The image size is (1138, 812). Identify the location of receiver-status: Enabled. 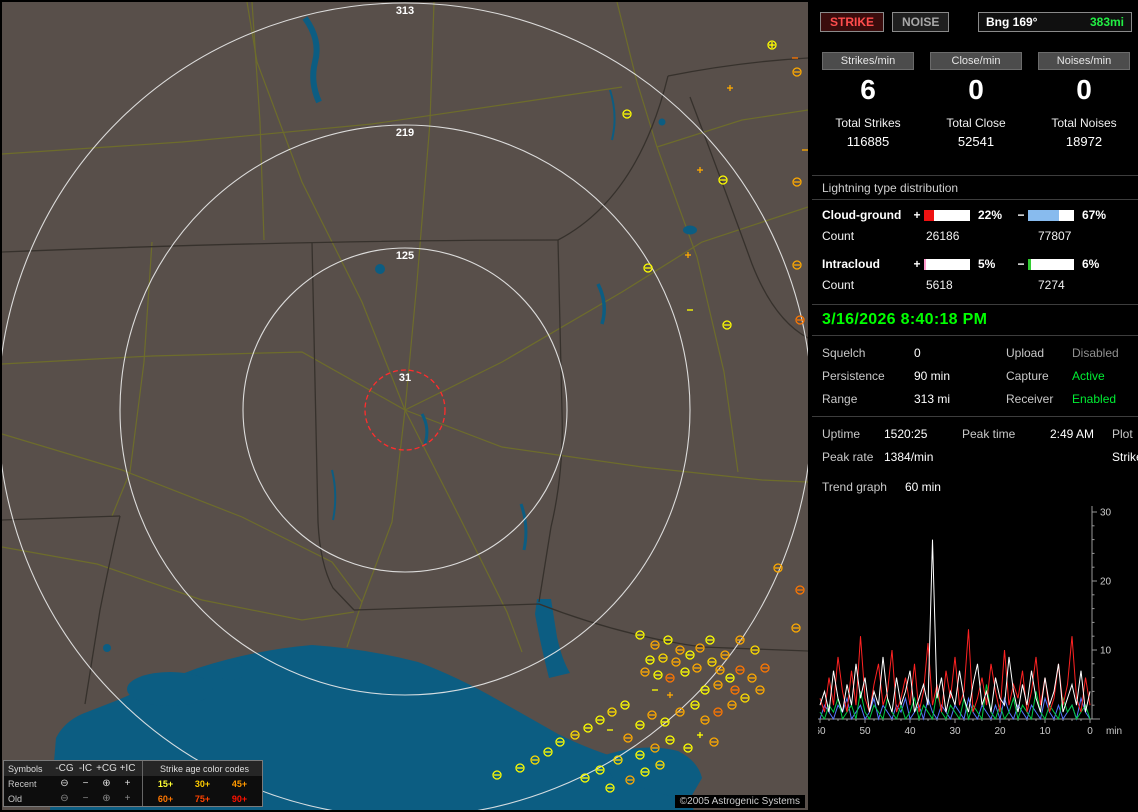
(1094, 399).